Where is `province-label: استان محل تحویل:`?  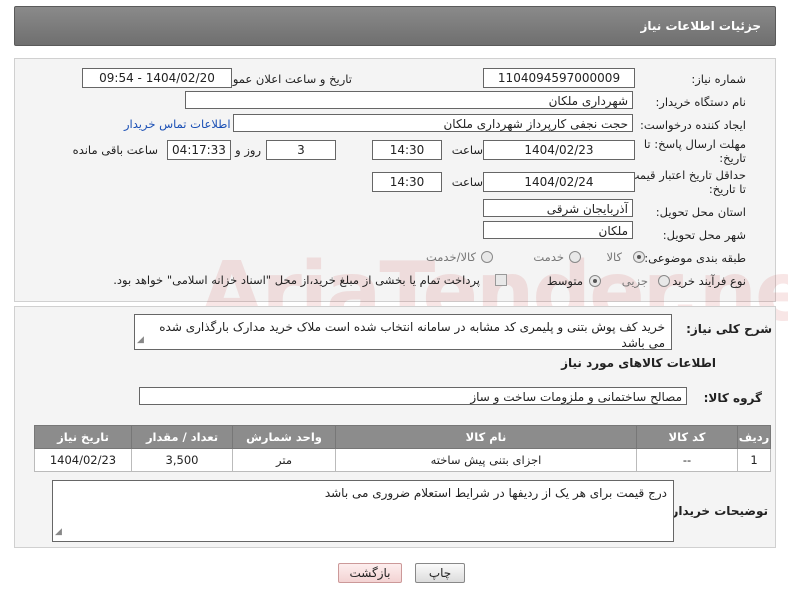 province-label: استان محل تحویل: is located at coordinates (700, 212).